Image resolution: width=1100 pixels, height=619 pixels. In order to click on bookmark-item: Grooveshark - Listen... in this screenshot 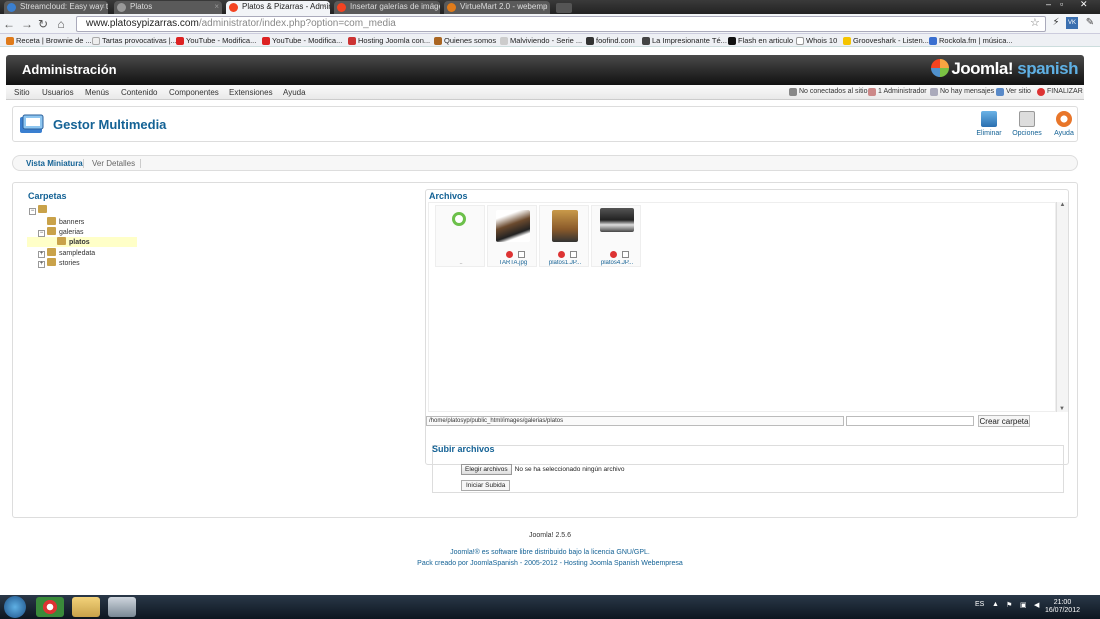, I will do `click(886, 40)`.